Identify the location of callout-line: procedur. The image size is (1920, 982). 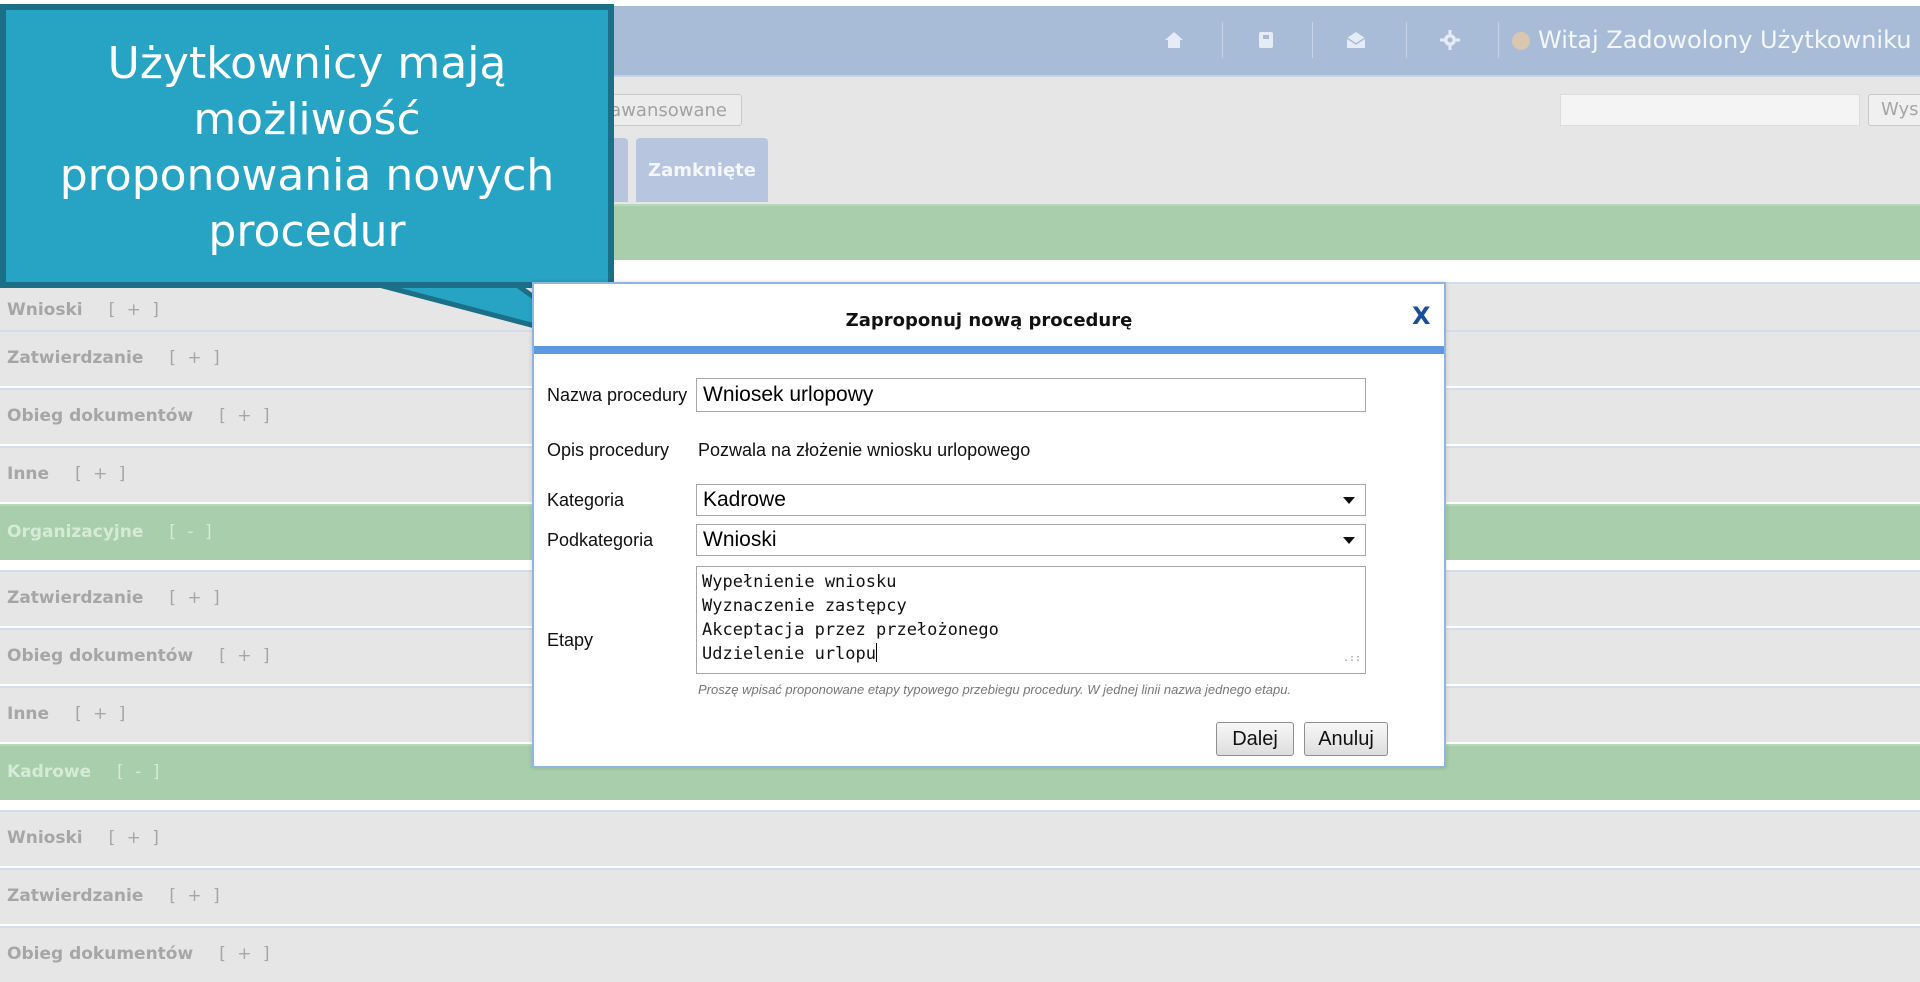
(307, 231).